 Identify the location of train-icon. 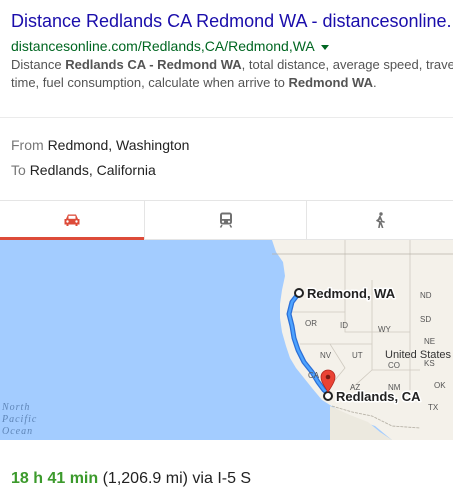
(225, 220).